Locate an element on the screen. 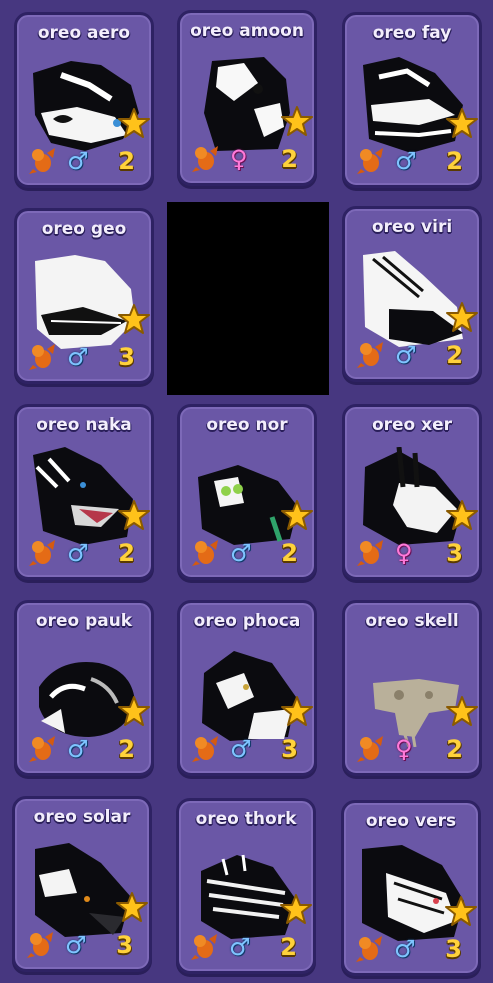  pet-name: oreo viri is located at coordinates (412, 227).